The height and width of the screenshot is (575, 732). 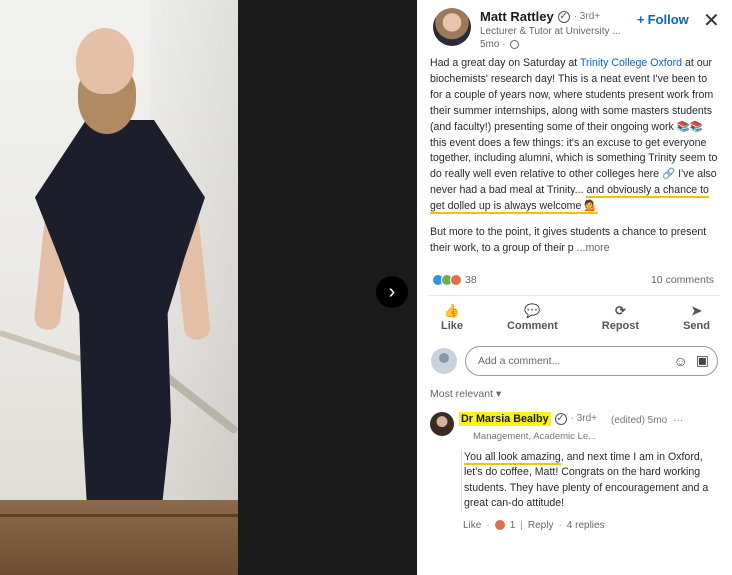 What do you see at coordinates (512, 525) in the screenshot?
I see `comment-like-count: 1` at bounding box center [512, 525].